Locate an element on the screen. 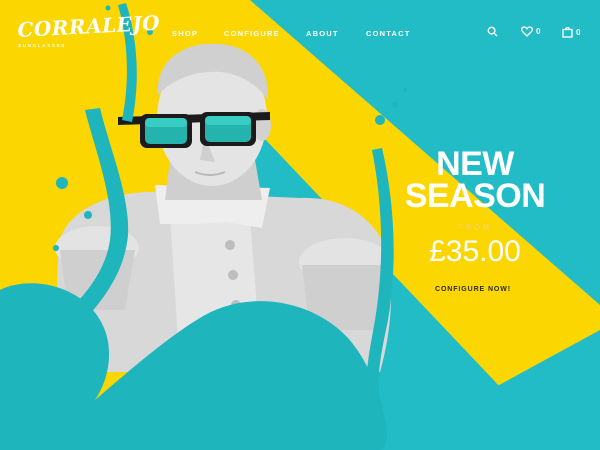 The height and width of the screenshot is (450, 600). heart-icon is located at coordinates (527, 31).